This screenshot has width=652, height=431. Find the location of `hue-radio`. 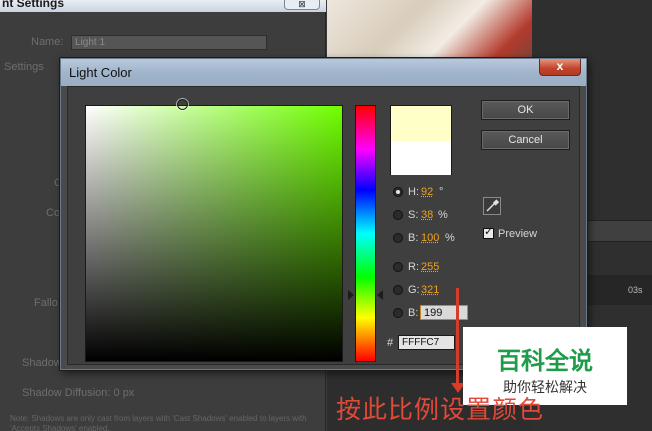

hue-radio is located at coordinates (398, 192).